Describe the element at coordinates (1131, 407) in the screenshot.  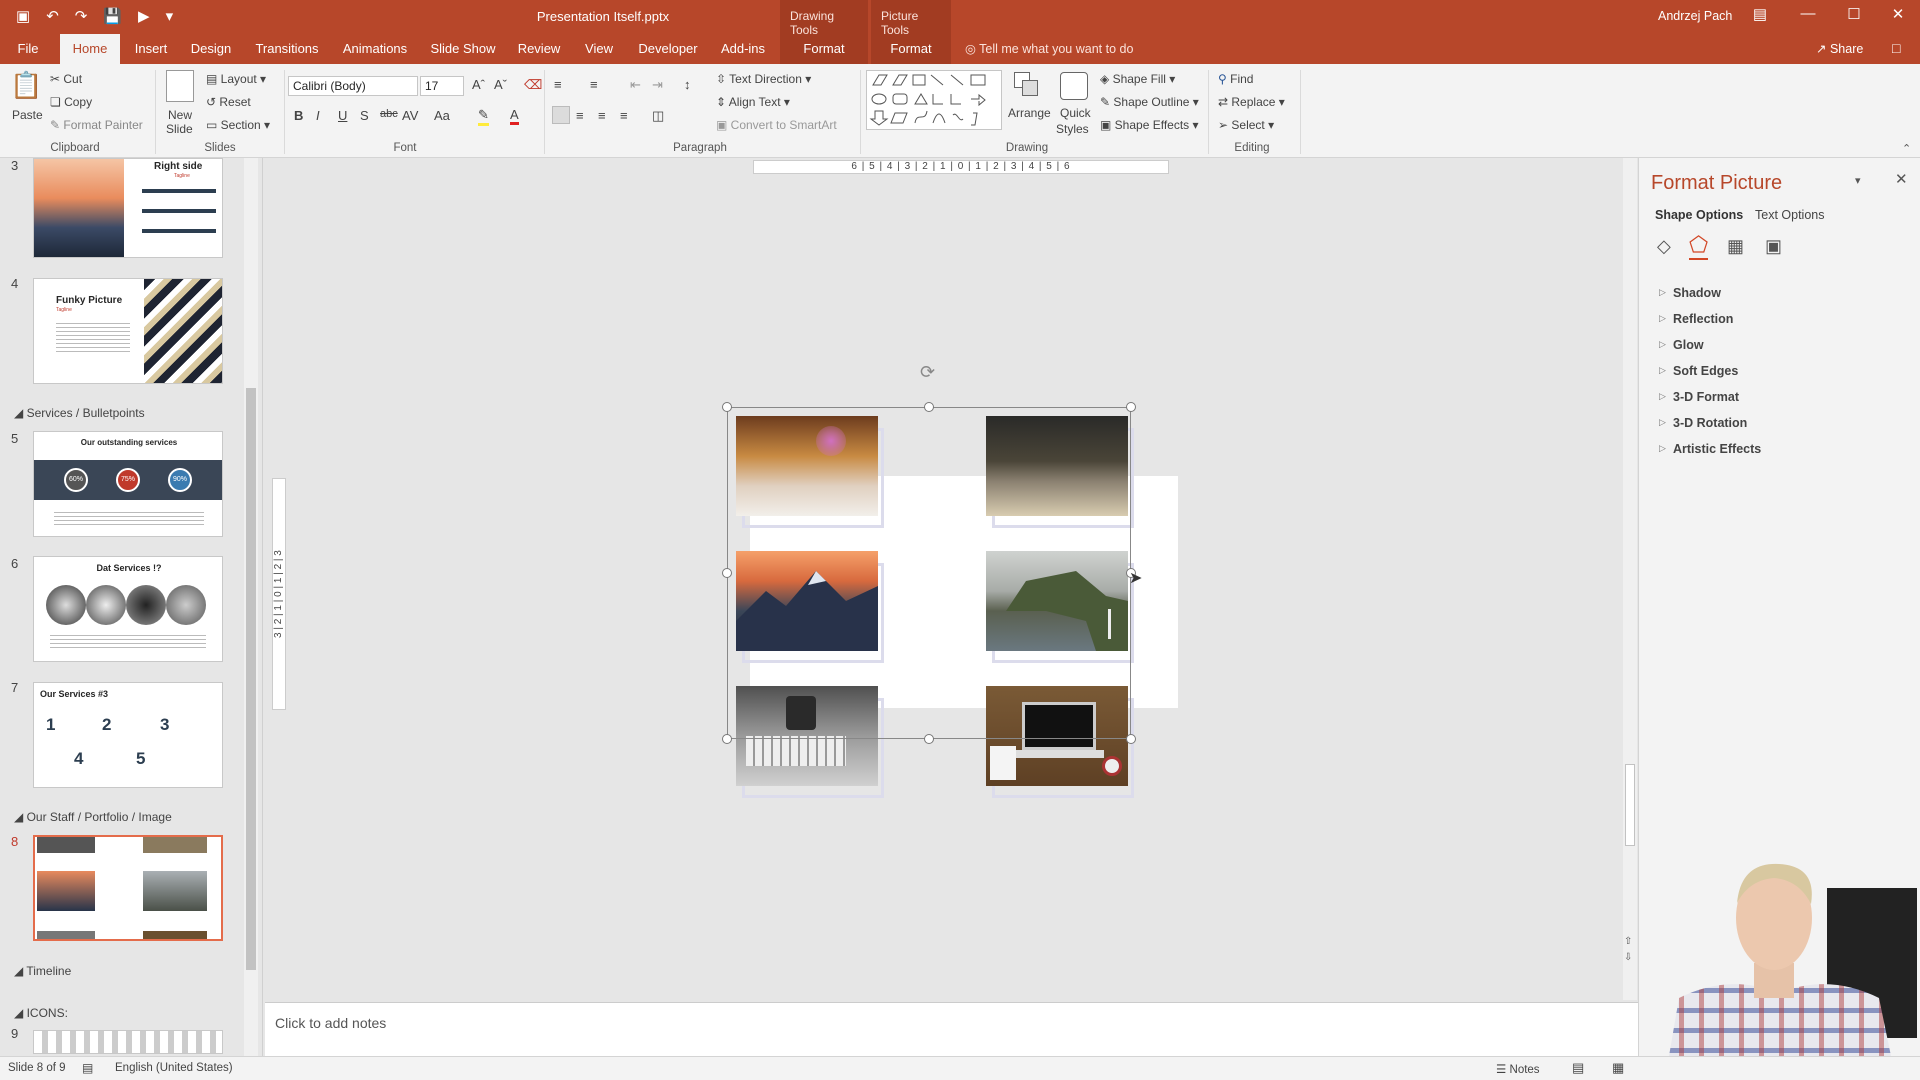
I see `resize-handle-ne` at that location.